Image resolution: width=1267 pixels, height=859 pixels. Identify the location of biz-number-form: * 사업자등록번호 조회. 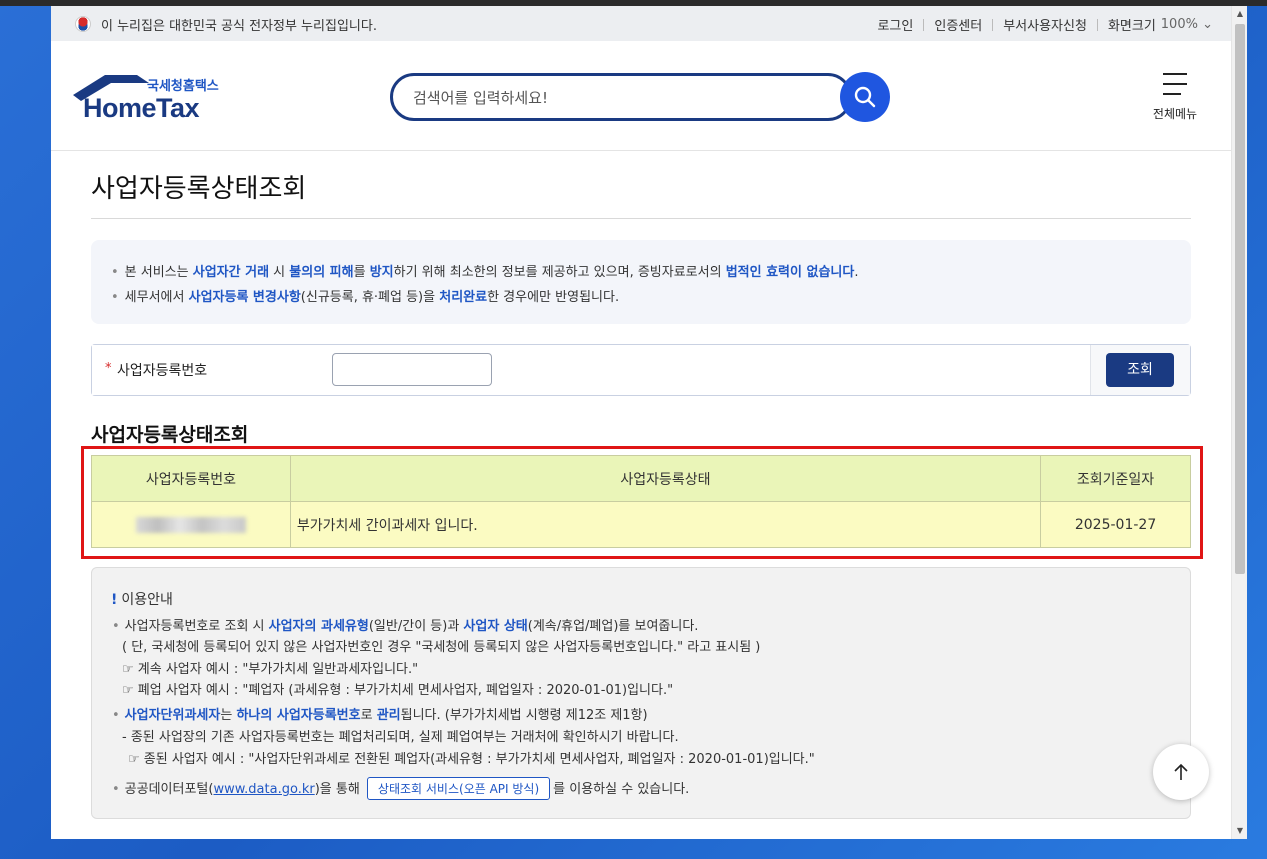
(641, 370).